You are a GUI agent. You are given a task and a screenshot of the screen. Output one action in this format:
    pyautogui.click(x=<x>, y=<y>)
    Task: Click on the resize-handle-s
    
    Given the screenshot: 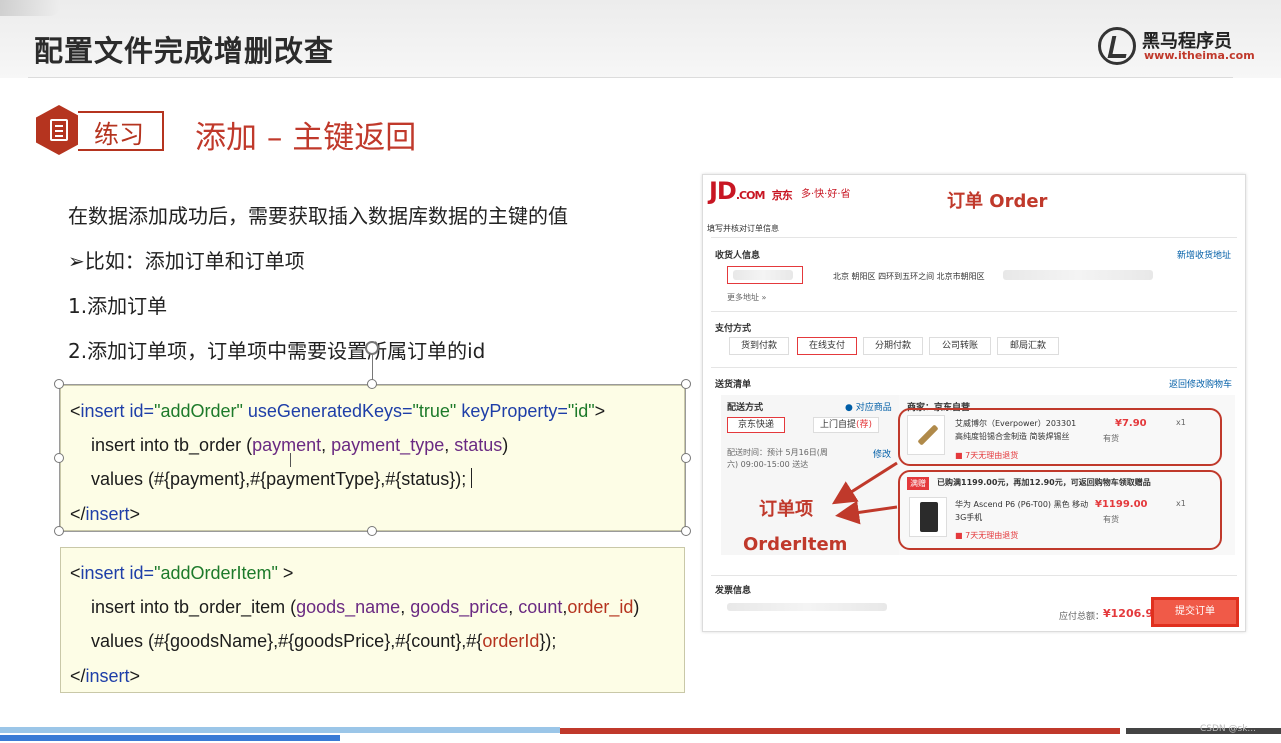 What is the action you would take?
    pyautogui.click(x=372, y=531)
    